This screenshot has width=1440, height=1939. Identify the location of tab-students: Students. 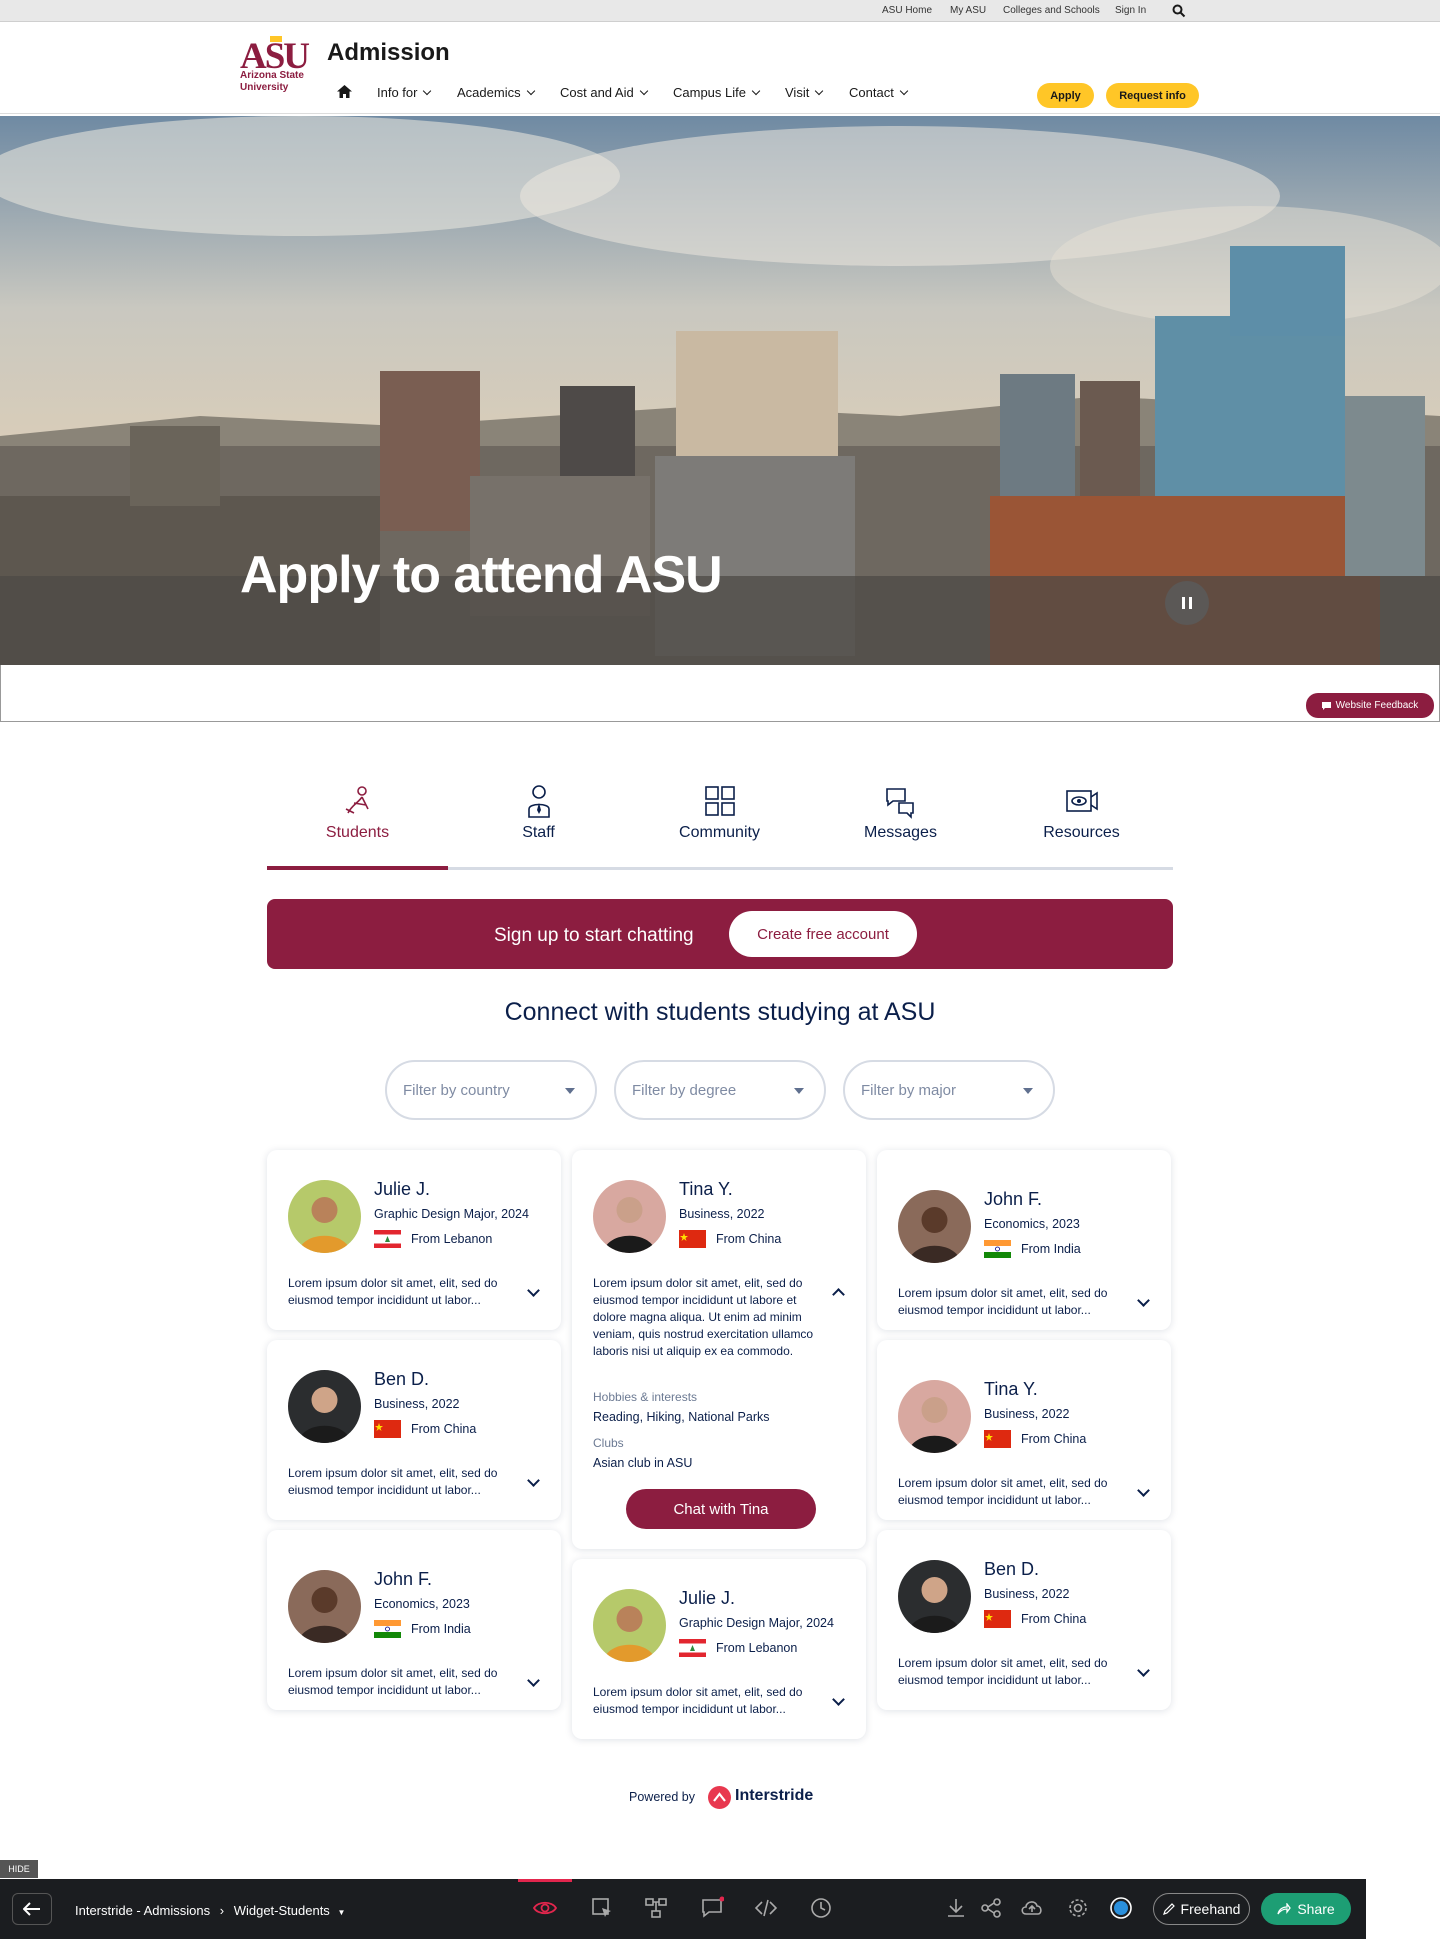
(357, 826).